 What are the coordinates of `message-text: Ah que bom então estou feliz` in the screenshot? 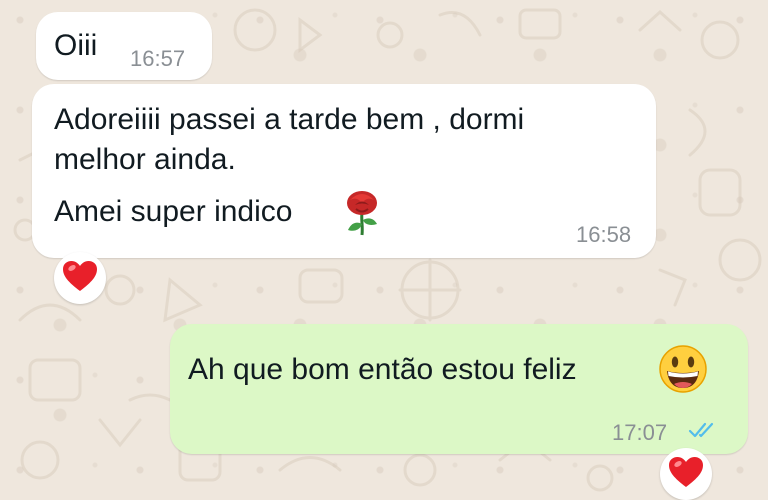 It's located at (382, 369).